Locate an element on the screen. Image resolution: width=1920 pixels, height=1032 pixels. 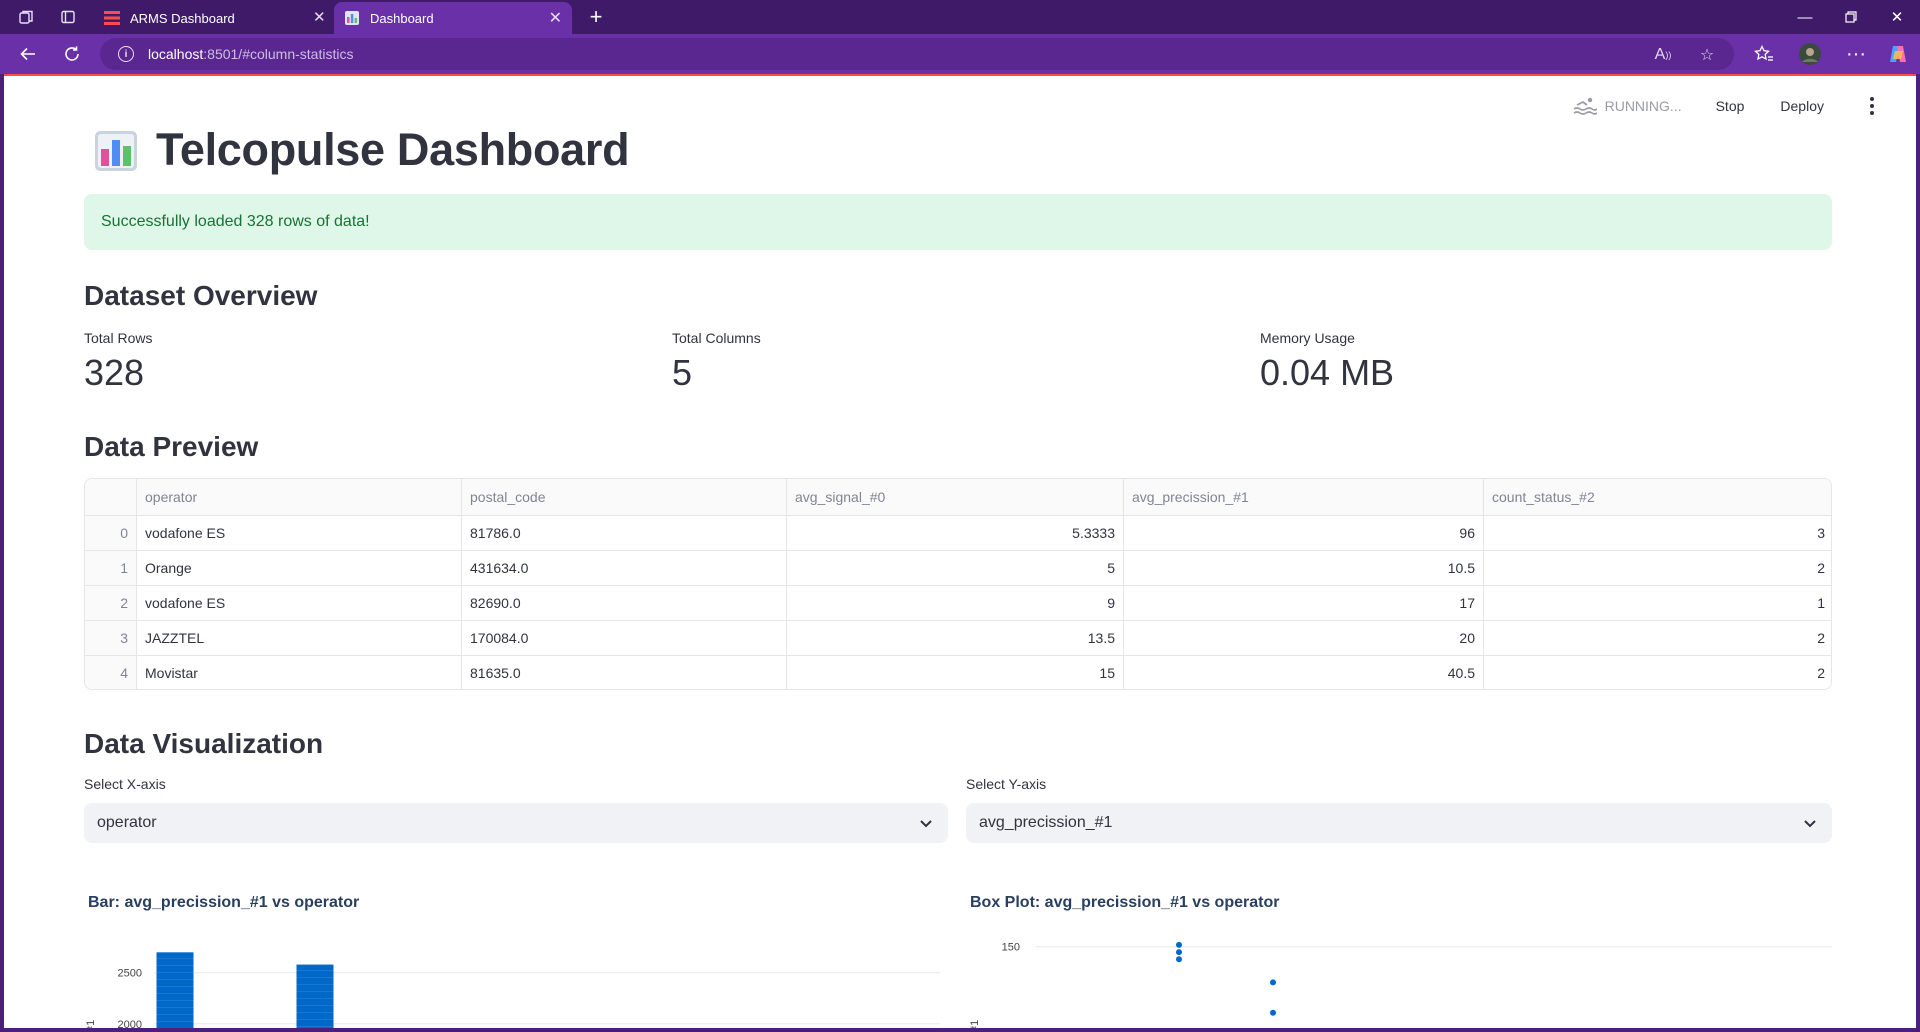
table-cell: 431634.0 is located at coordinates (623, 568).